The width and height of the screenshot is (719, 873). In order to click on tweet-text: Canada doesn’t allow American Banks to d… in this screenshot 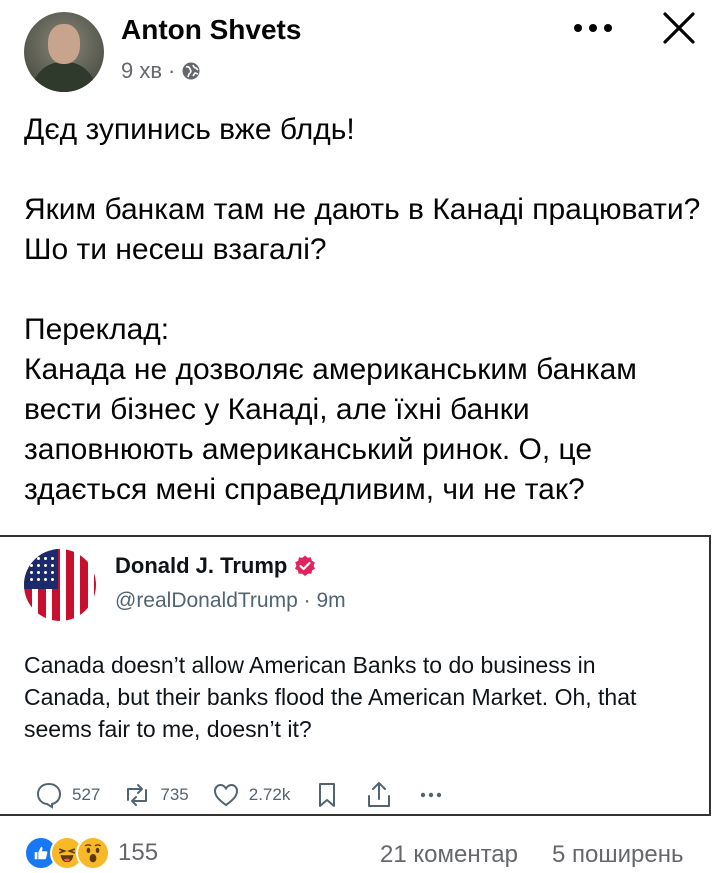, I will do `click(330, 697)`.